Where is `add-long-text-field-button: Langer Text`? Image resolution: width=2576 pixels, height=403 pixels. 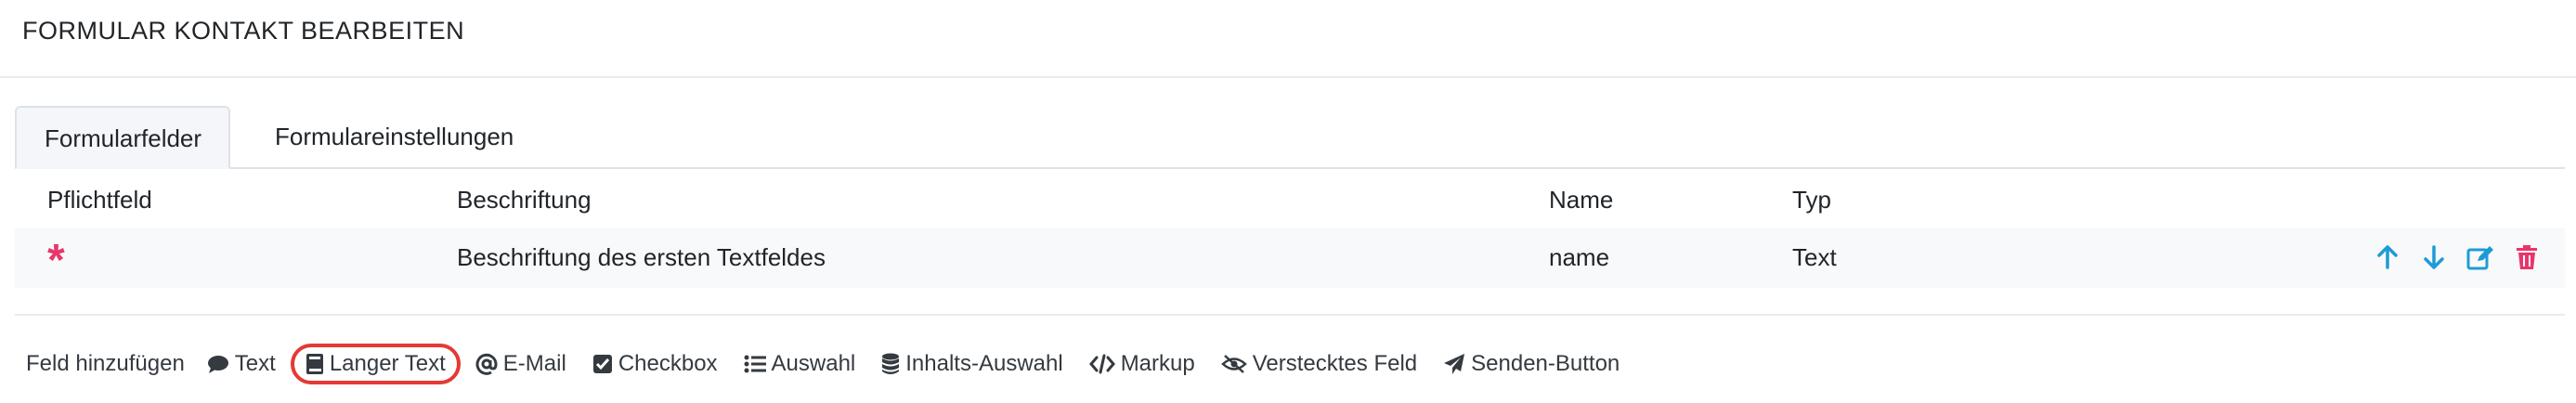 add-long-text-field-button: Langer Text is located at coordinates (375, 364).